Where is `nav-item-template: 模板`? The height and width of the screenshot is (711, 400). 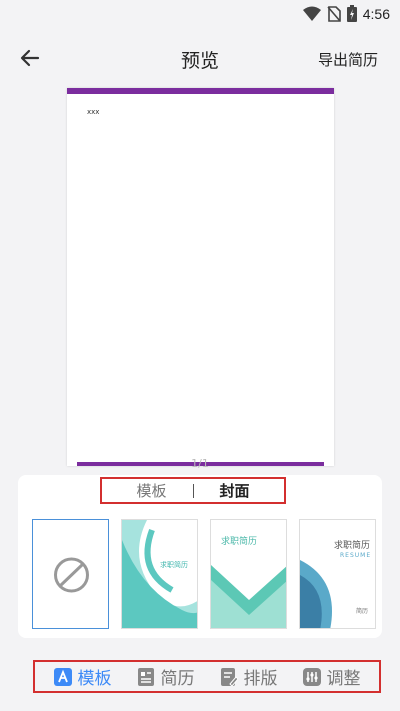 nav-item-template: 模板 is located at coordinates (82, 676).